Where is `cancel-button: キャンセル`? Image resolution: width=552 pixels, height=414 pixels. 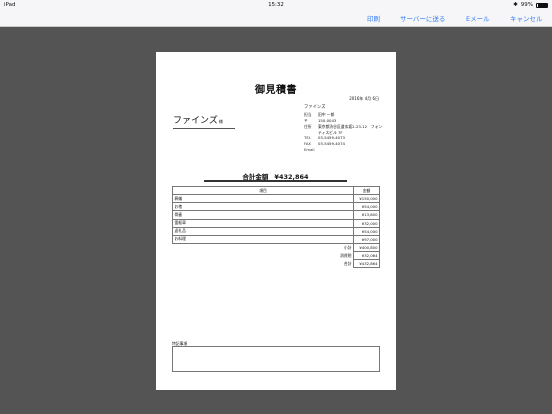
cancel-button: キャンセル is located at coordinates (526, 18).